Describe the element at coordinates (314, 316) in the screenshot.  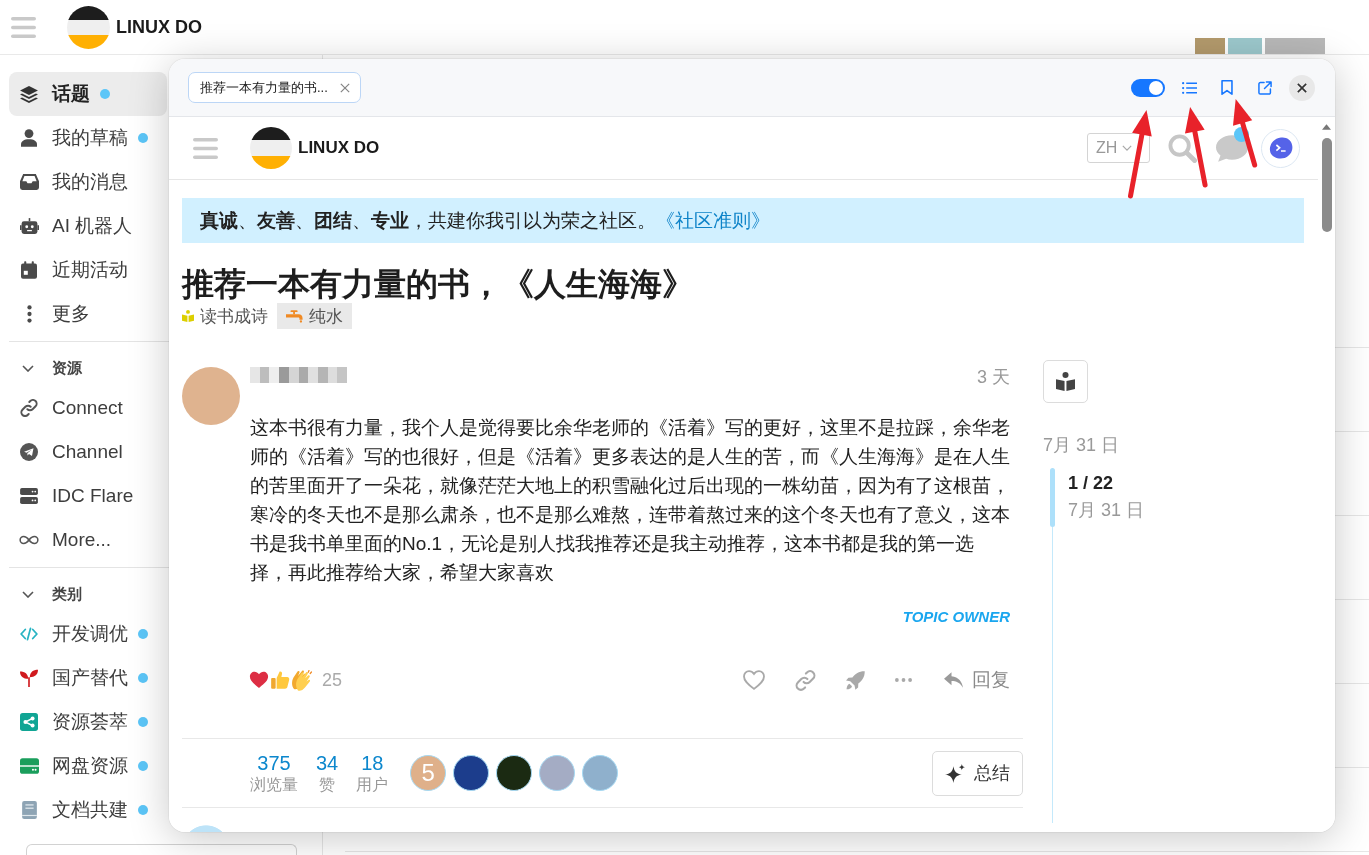
I see `tag-link: 纯水` at that location.